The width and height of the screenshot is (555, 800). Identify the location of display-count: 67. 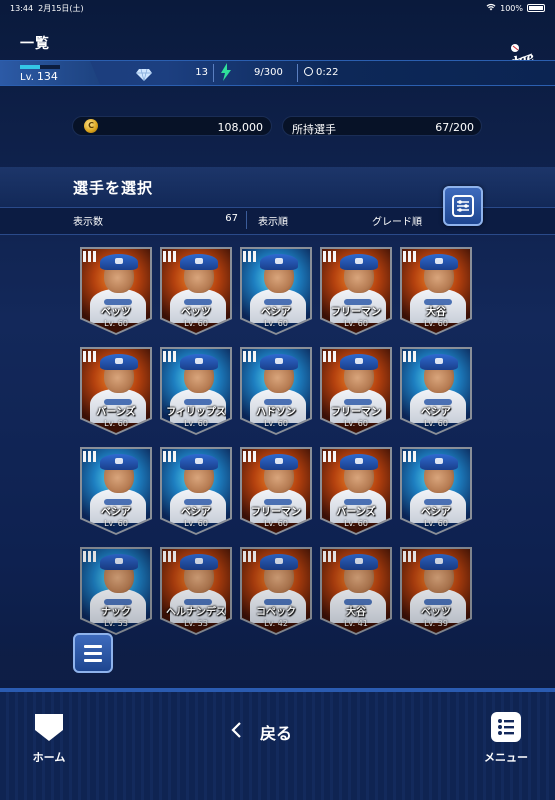
(231, 218).